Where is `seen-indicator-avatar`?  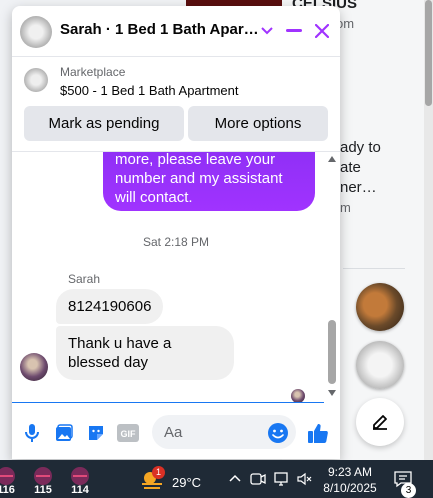
seen-indicator-avatar is located at coordinates (298, 395).